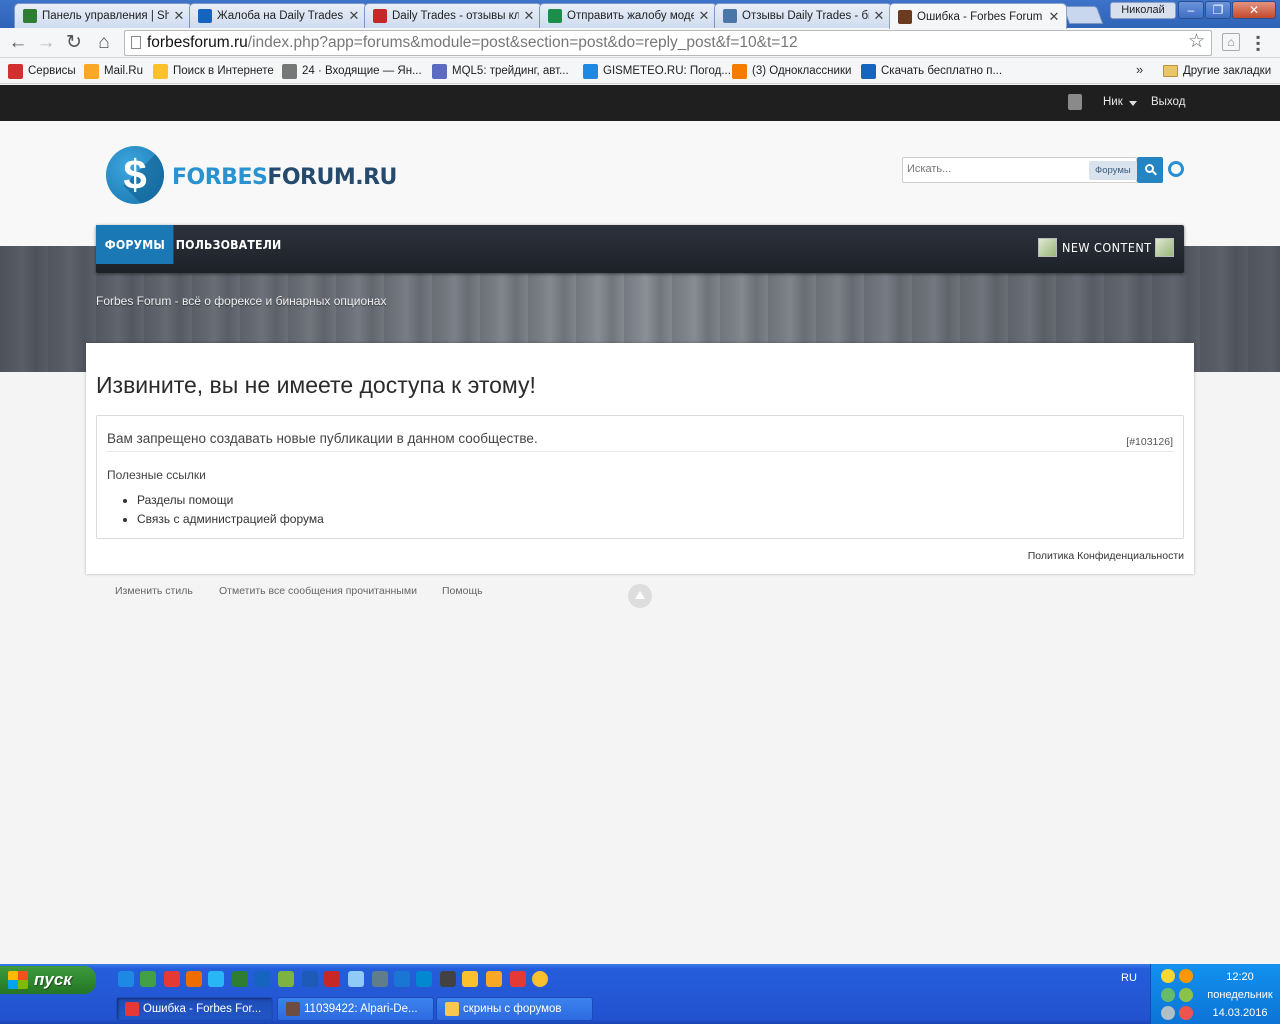  What do you see at coordinates (1083, 15) in the screenshot?
I see `new-tab-button` at bounding box center [1083, 15].